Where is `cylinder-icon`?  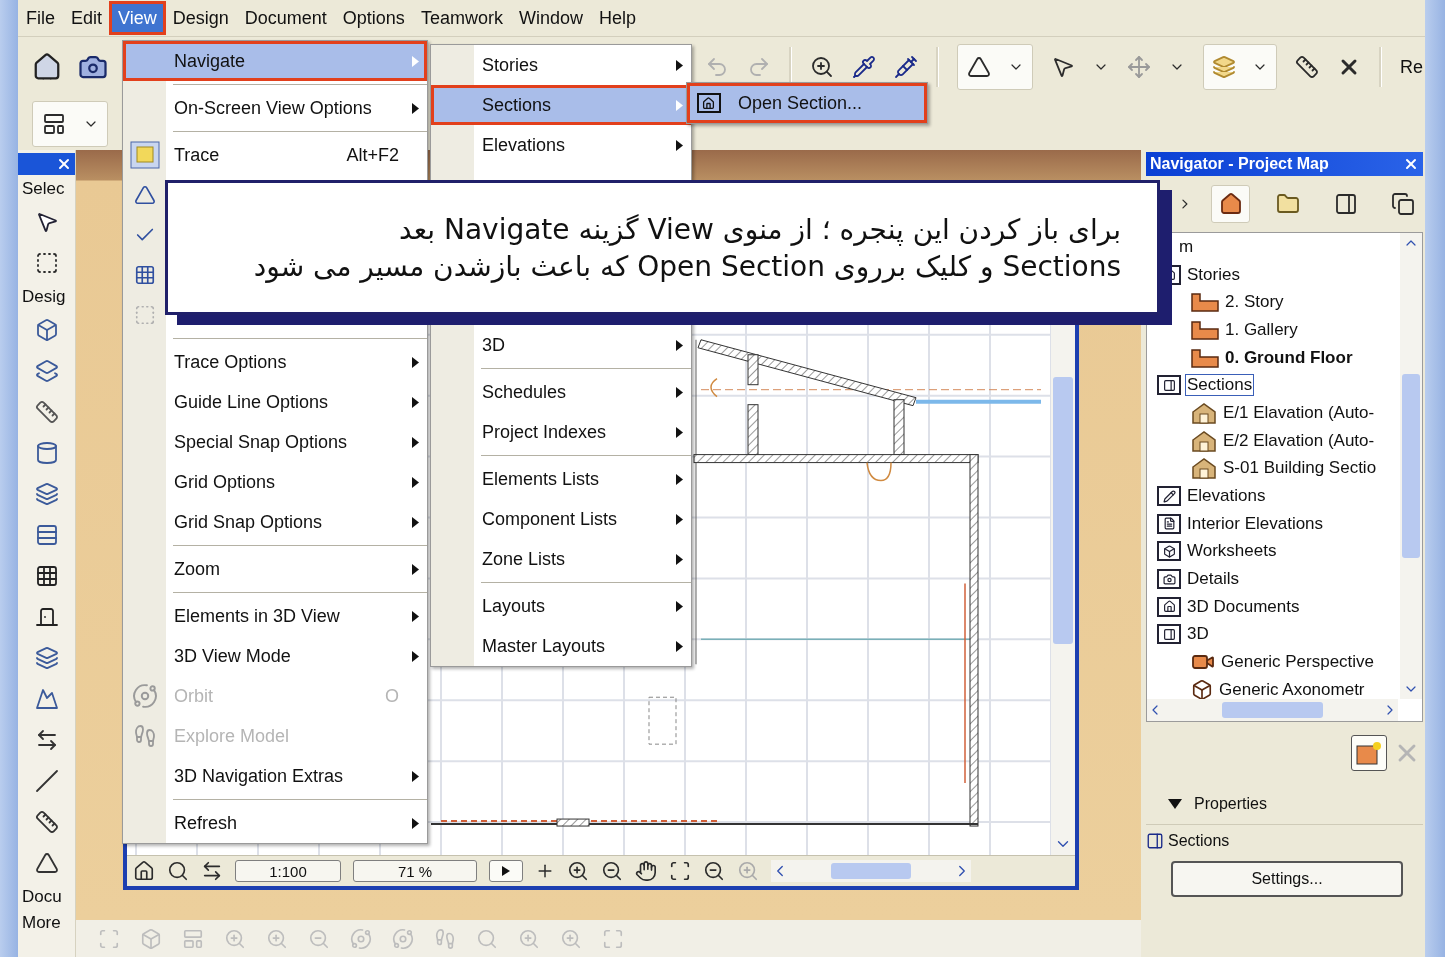 cylinder-icon is located at coordinates (46, 452).